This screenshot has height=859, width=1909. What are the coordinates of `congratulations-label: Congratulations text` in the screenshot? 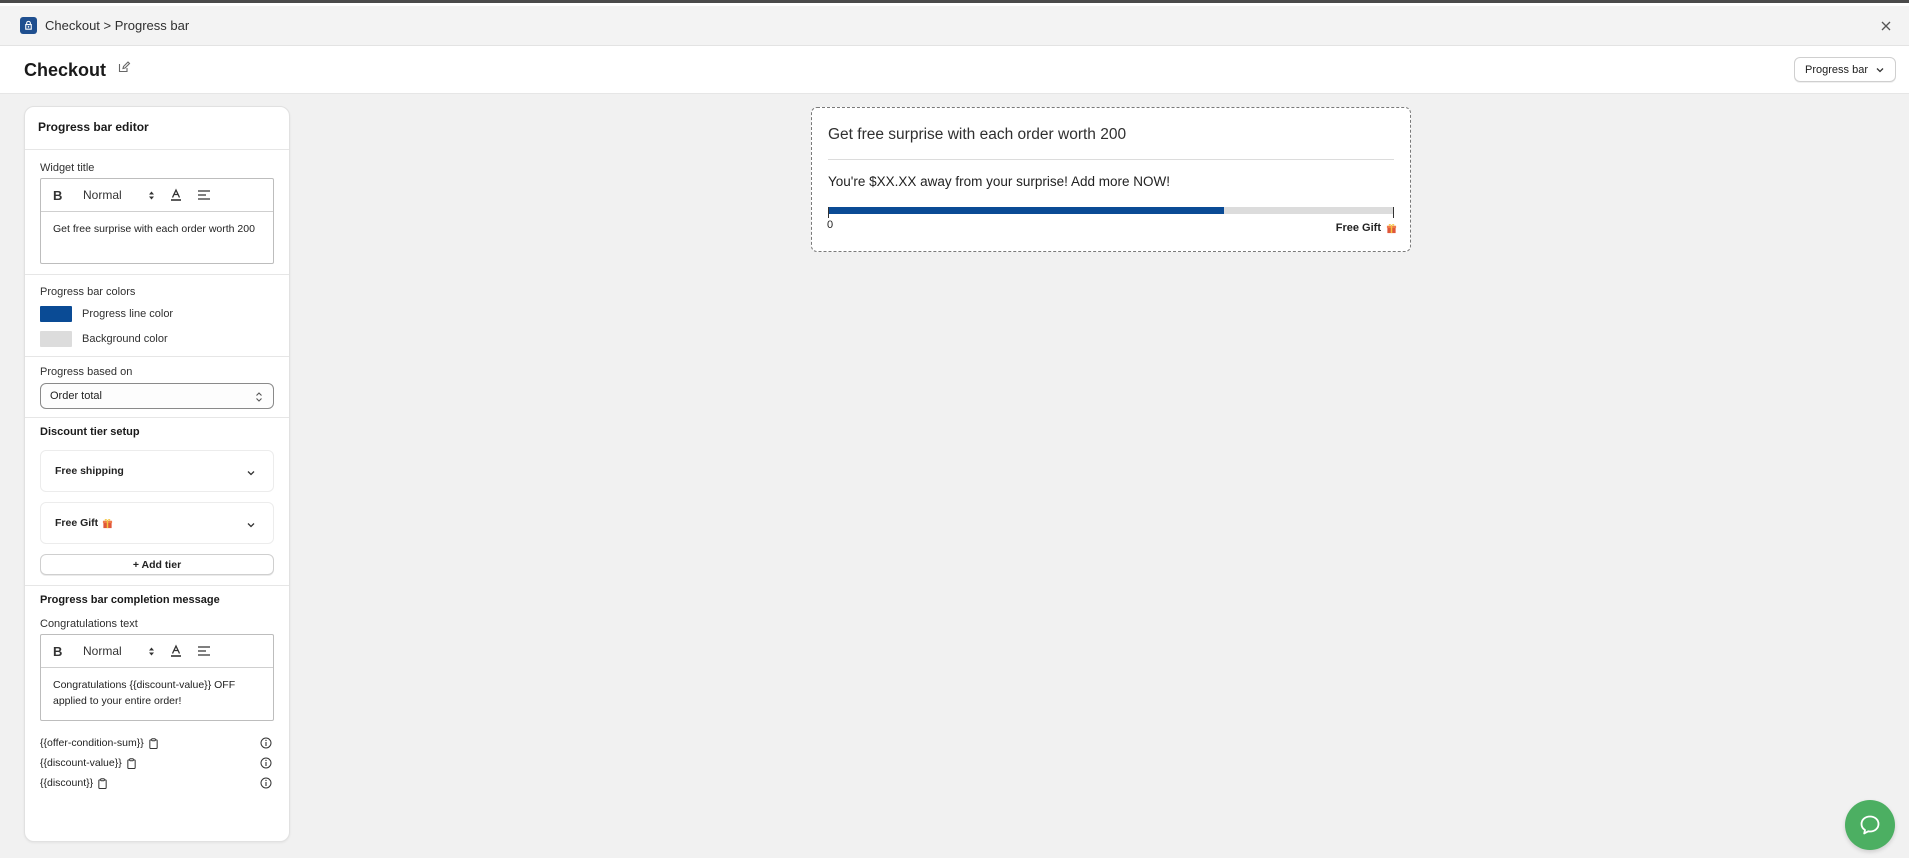 It's located at (89, 624).